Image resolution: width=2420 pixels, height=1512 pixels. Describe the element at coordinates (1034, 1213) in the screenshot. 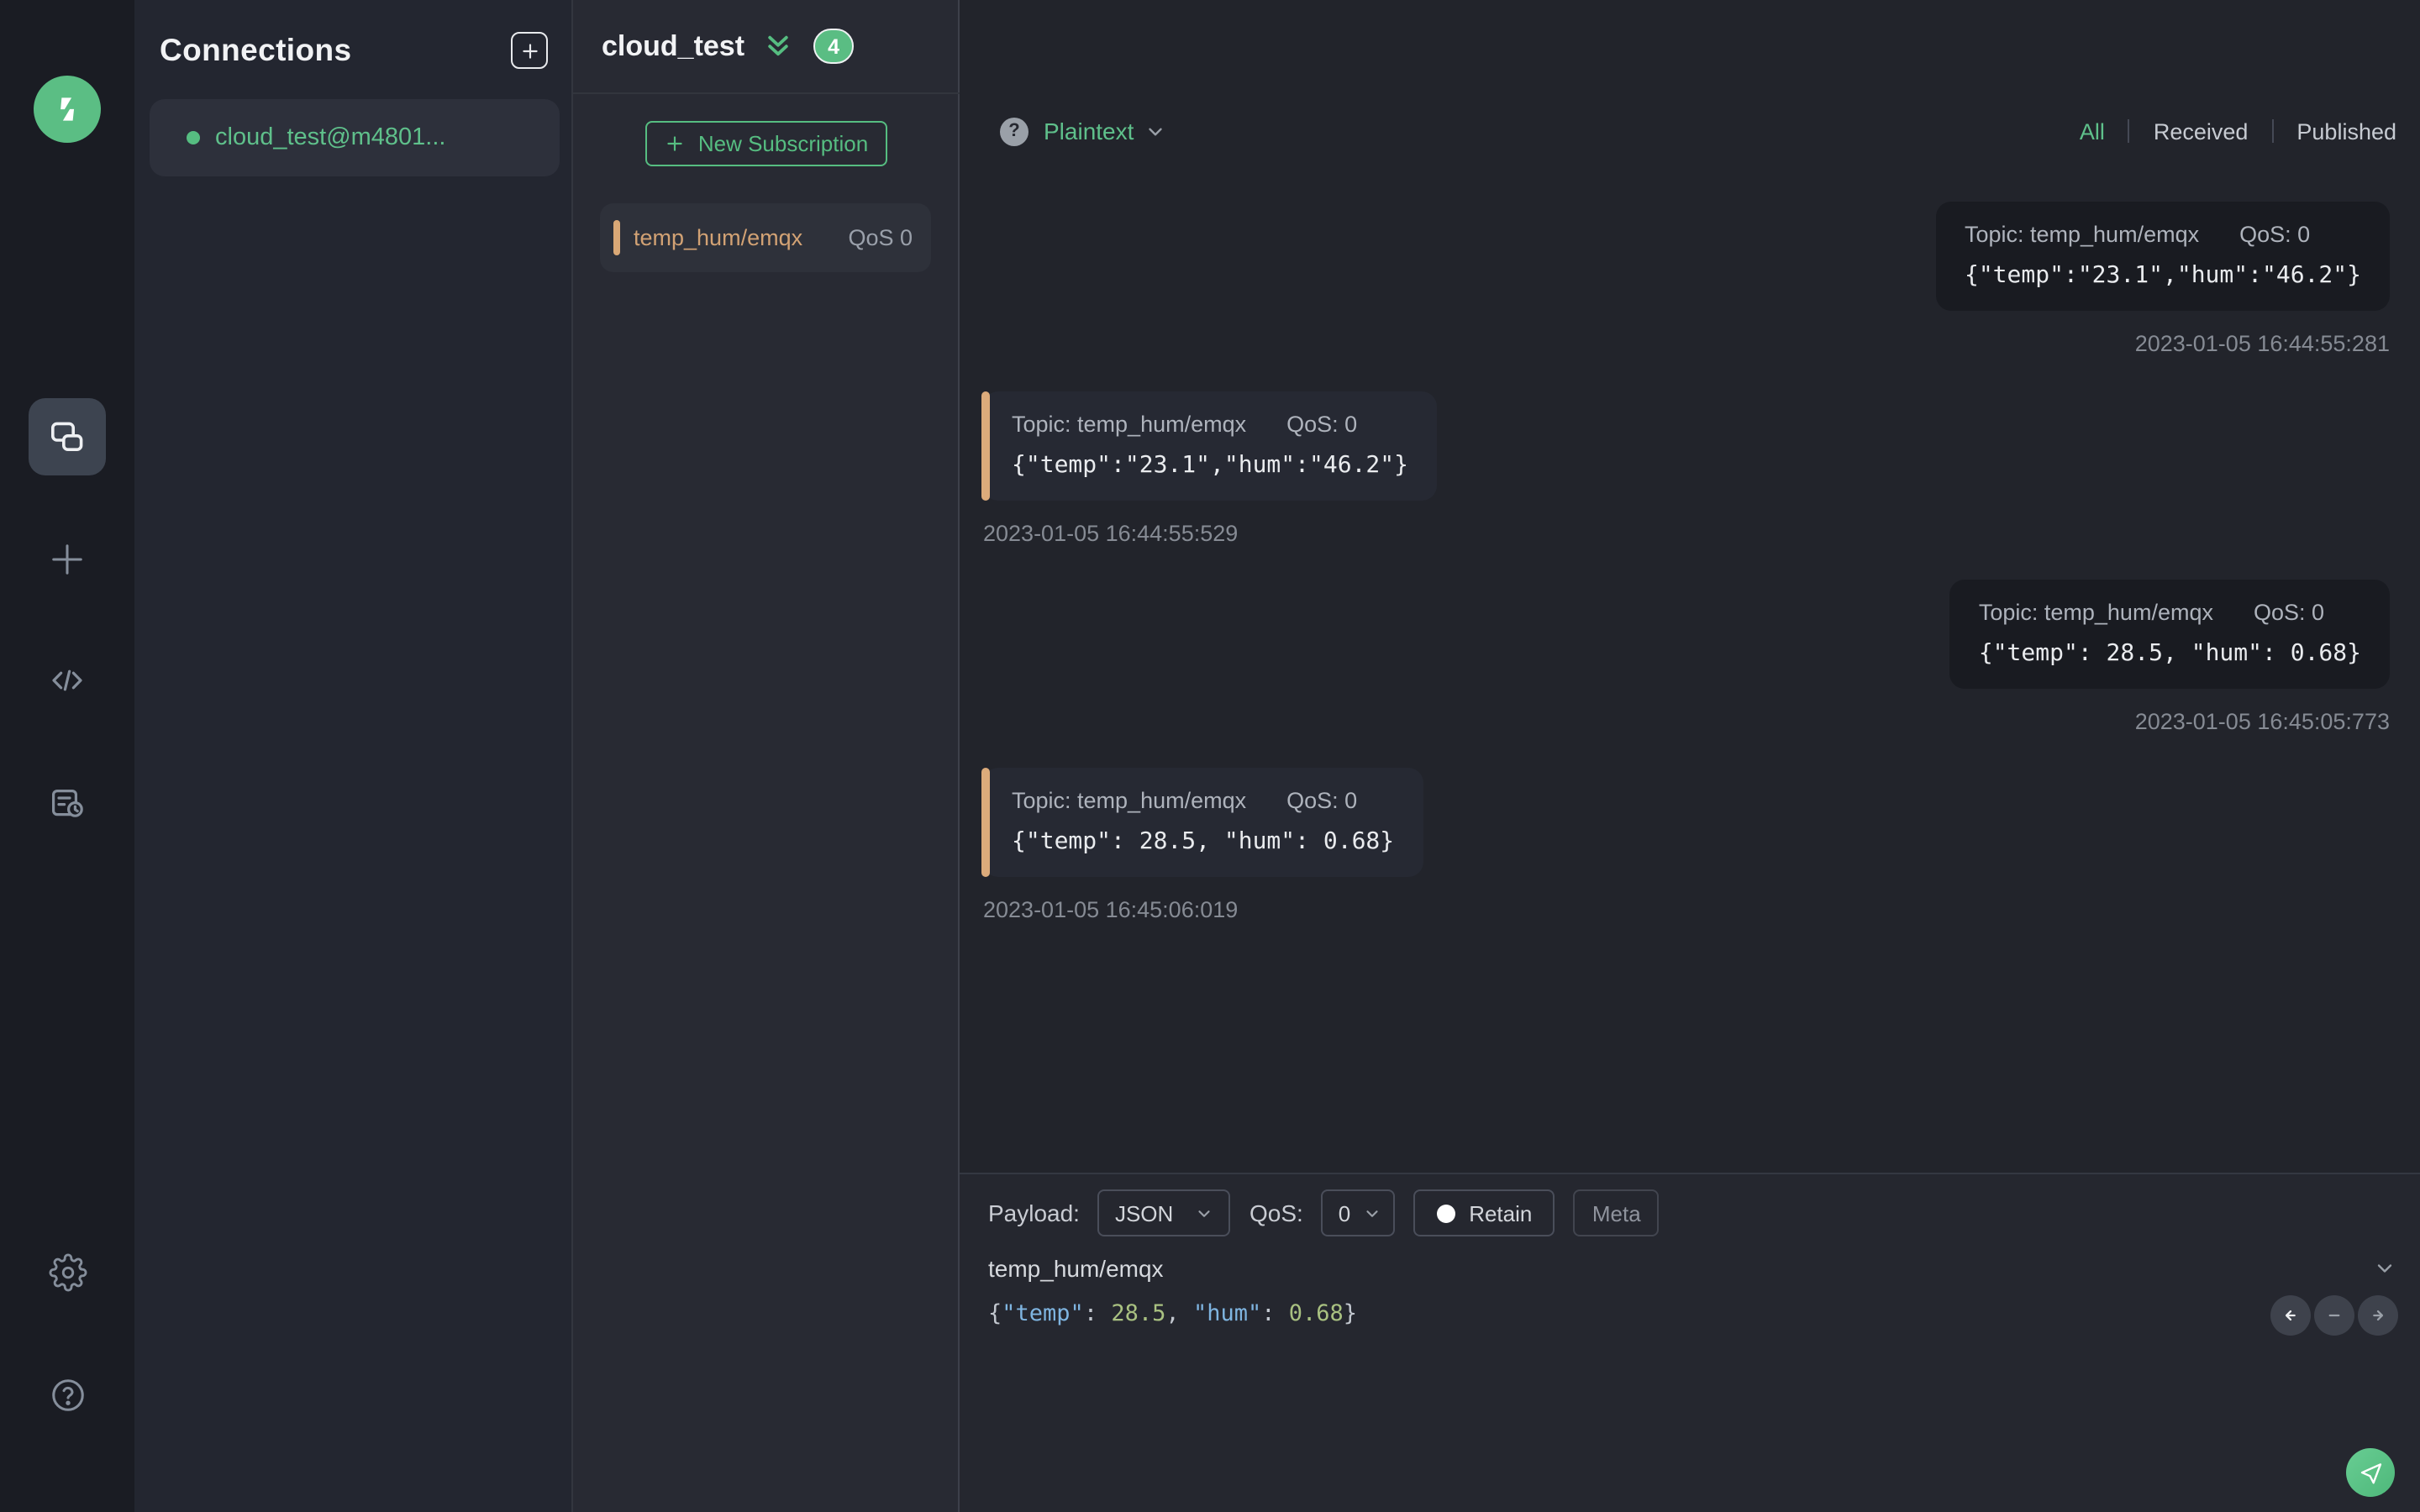

I see `payload-label: Payload:` at that location.